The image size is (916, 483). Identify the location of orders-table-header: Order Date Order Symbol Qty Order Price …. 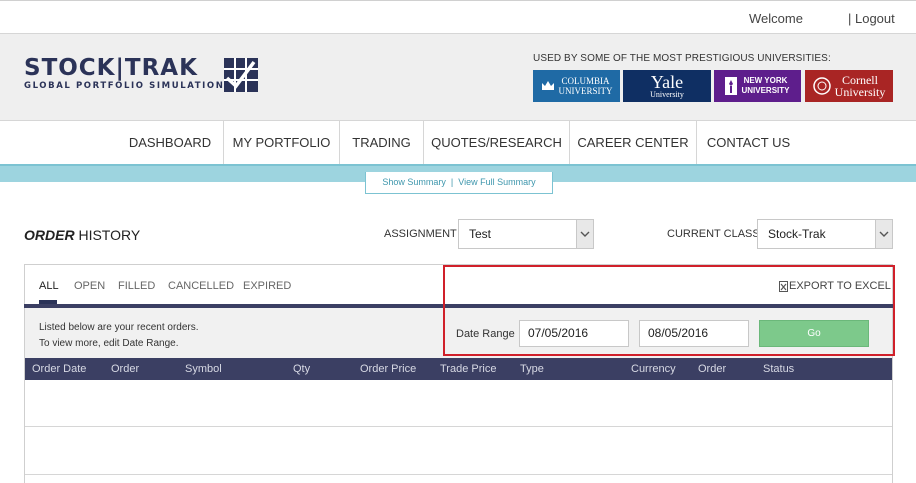
(458, 369).